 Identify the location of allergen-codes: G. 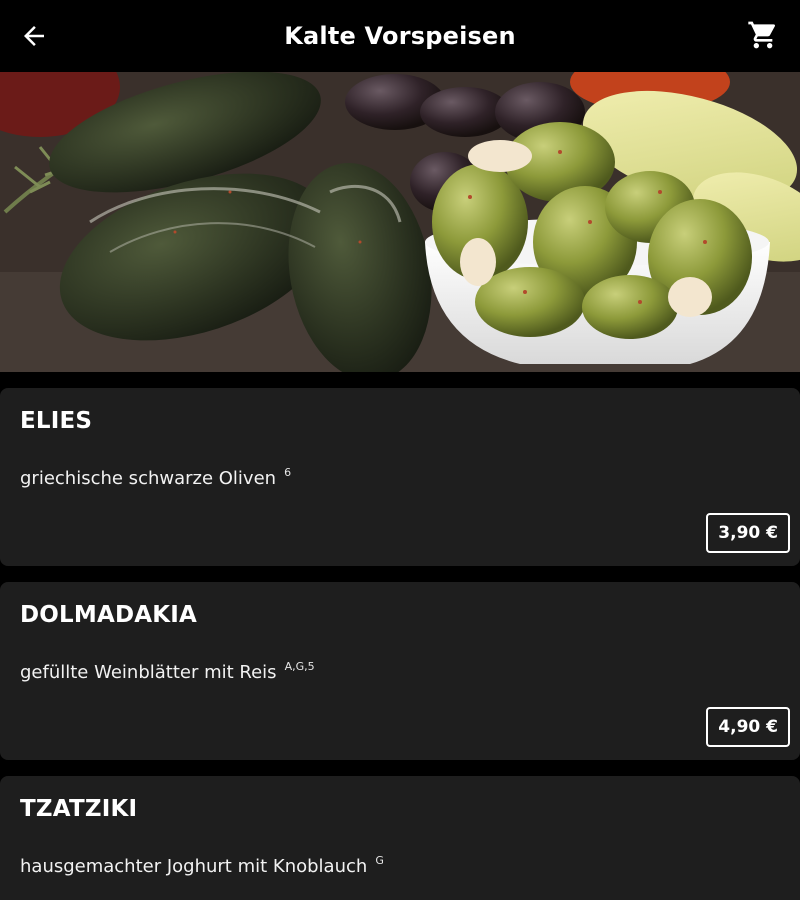
(379, 860).